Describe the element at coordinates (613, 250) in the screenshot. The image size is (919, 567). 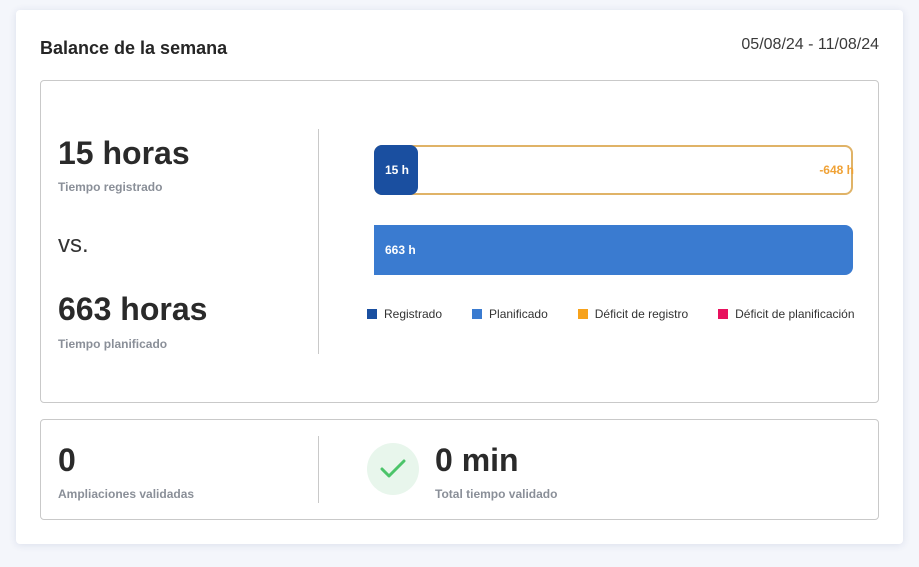
I see `planned-bar` at that location.